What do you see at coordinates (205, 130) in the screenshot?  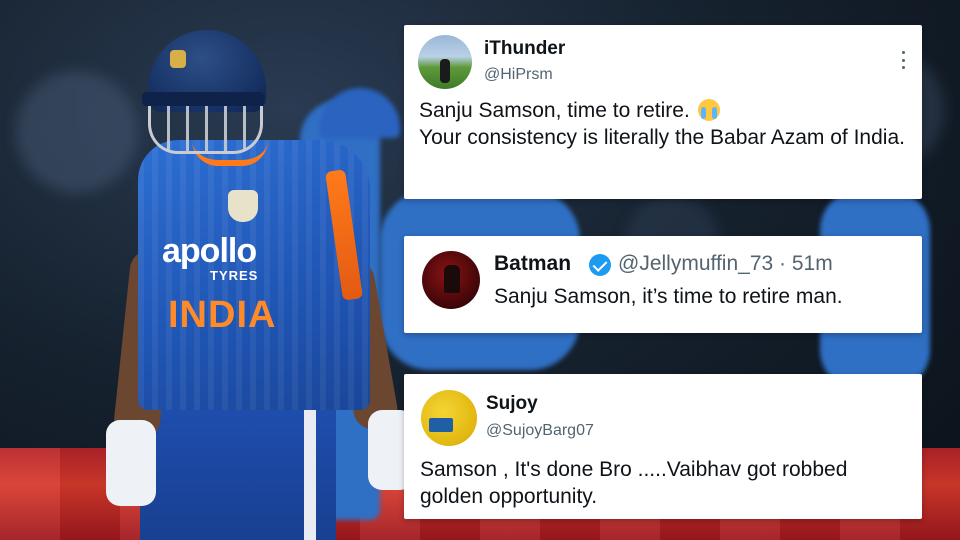 I see `helmet-grille` at bounding box center [205, 130].